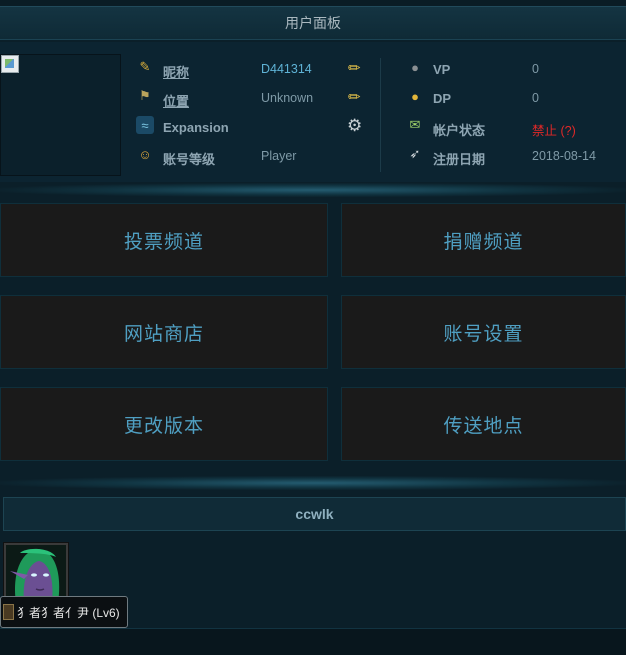 This screenshot has width=626, height=655. Describe the element at coordinates (554, 129) in the screenshot. I see `account-status-value: 禁止 (?)` at that location.